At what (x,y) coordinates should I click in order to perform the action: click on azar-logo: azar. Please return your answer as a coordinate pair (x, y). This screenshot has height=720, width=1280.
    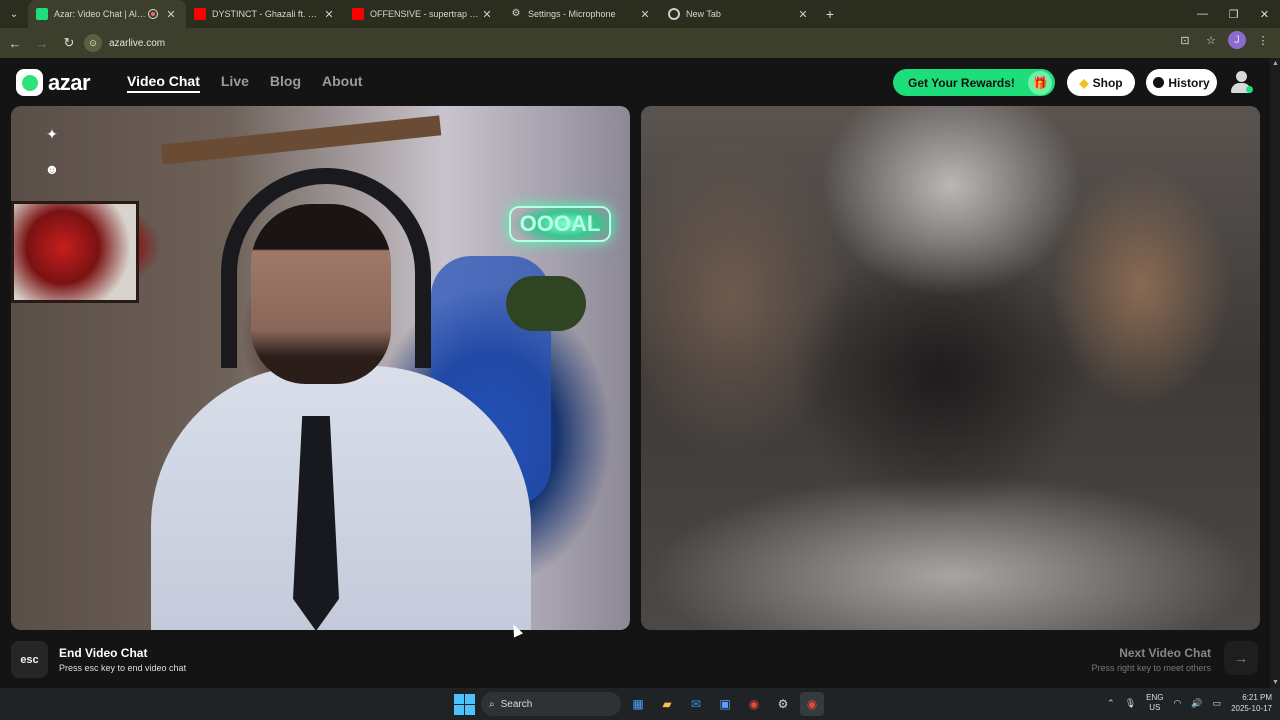
    Looking at the image, I should click on (53, 82).